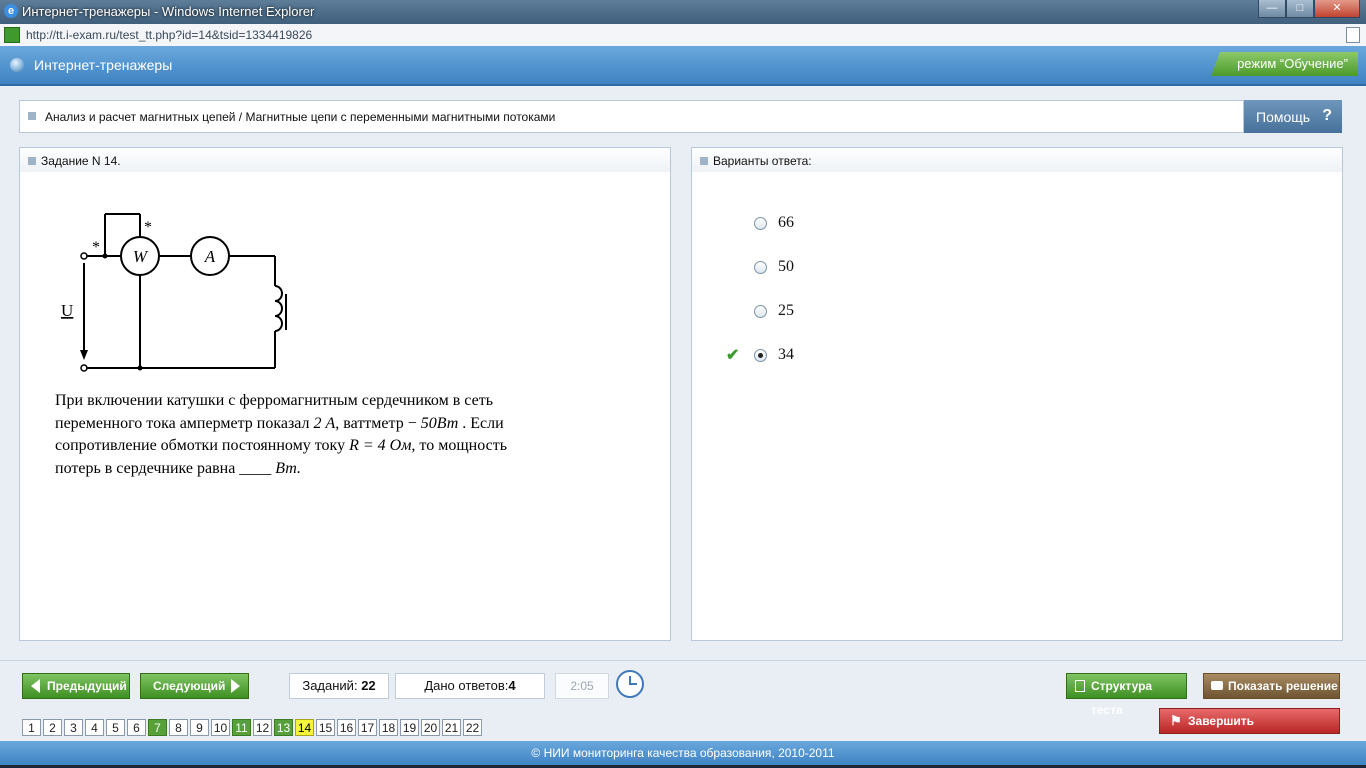  Describe the element at coordinates (174, 292) in the screenshot. I see `circuit-diagram: W A * * U` at that location.